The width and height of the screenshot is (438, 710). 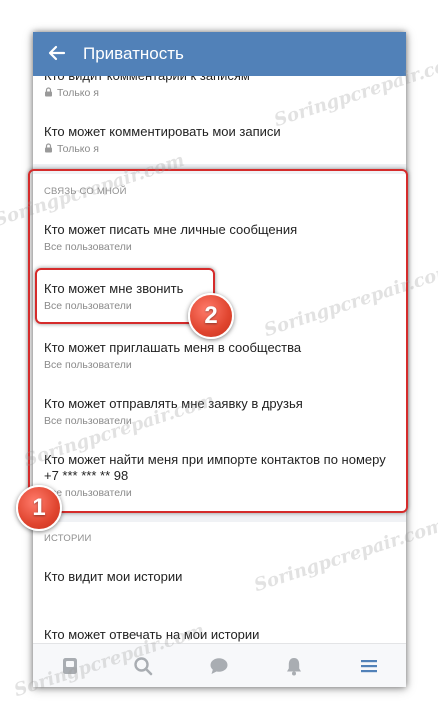 What do you see at coordinates (39, 508) in the screenshot?
I see `step-badge-1: 1` at bounding box center [39, 508].